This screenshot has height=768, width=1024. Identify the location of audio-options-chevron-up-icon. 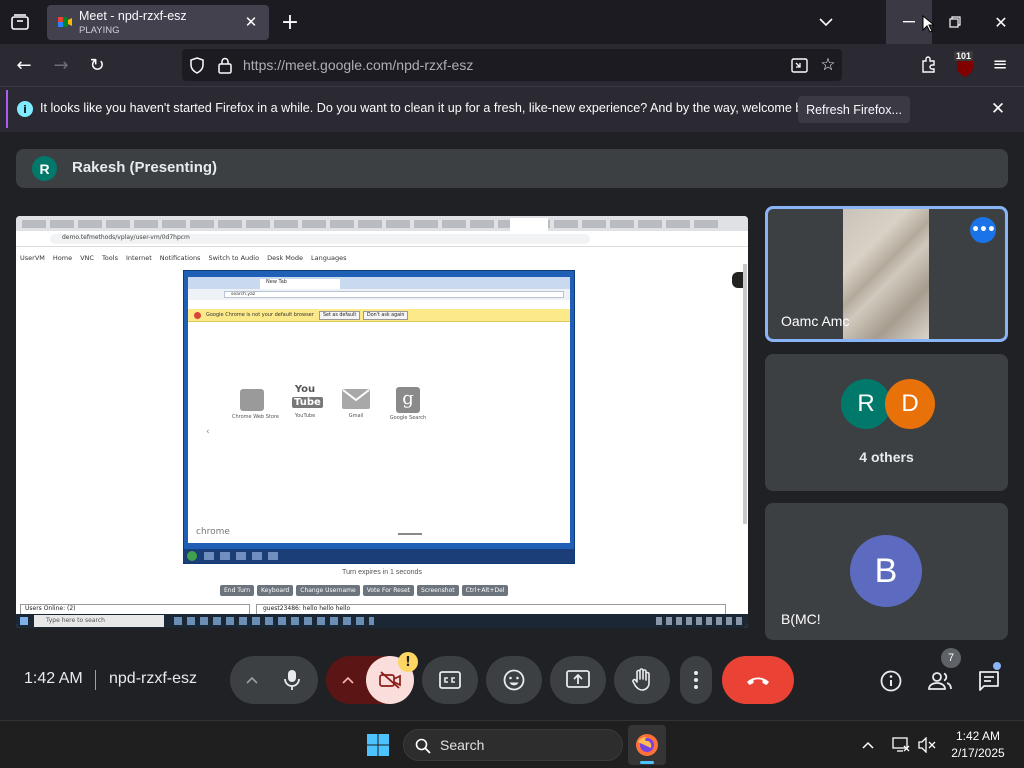
(252, 680).